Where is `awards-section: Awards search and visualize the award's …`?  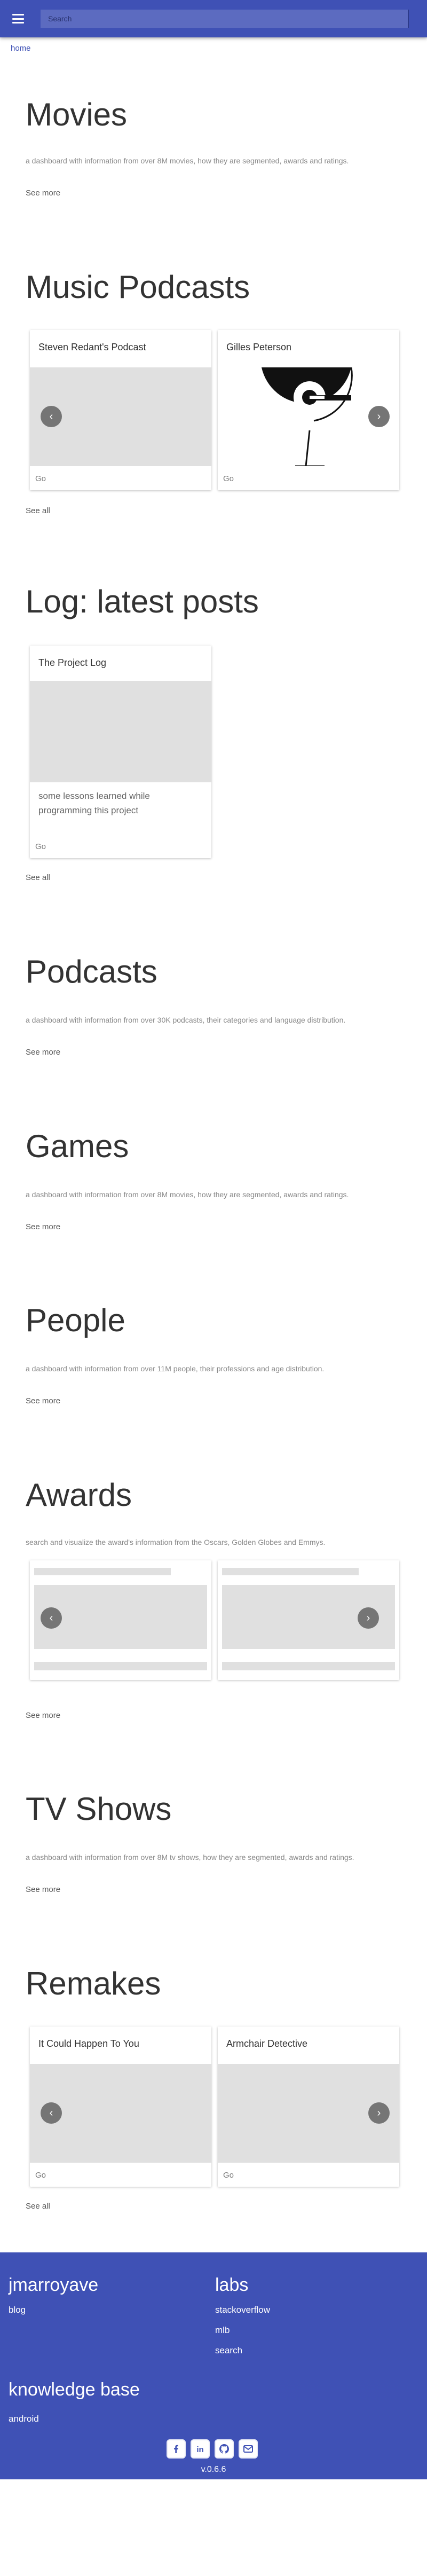 awards-section: Awards search and visualize the award's … is located at coordinates (213, 1604).